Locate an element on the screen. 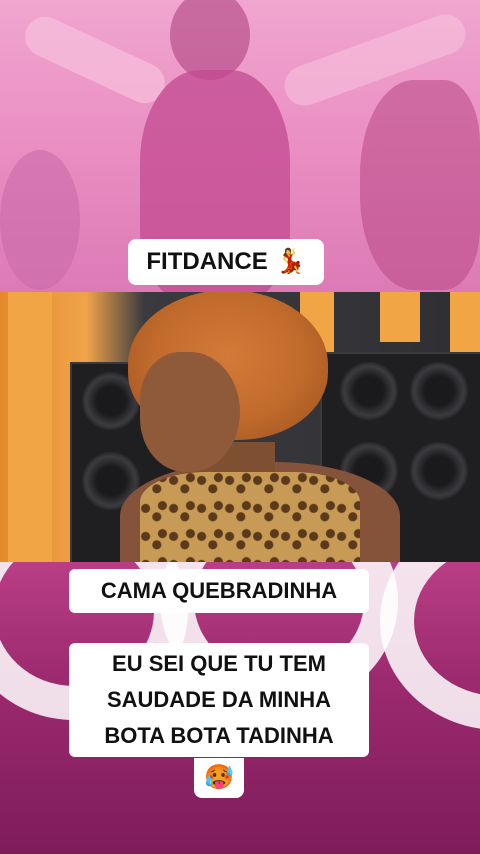  lyrics-line-3: BOTA BOTA TADINHA is located at coordinates (219, 735).